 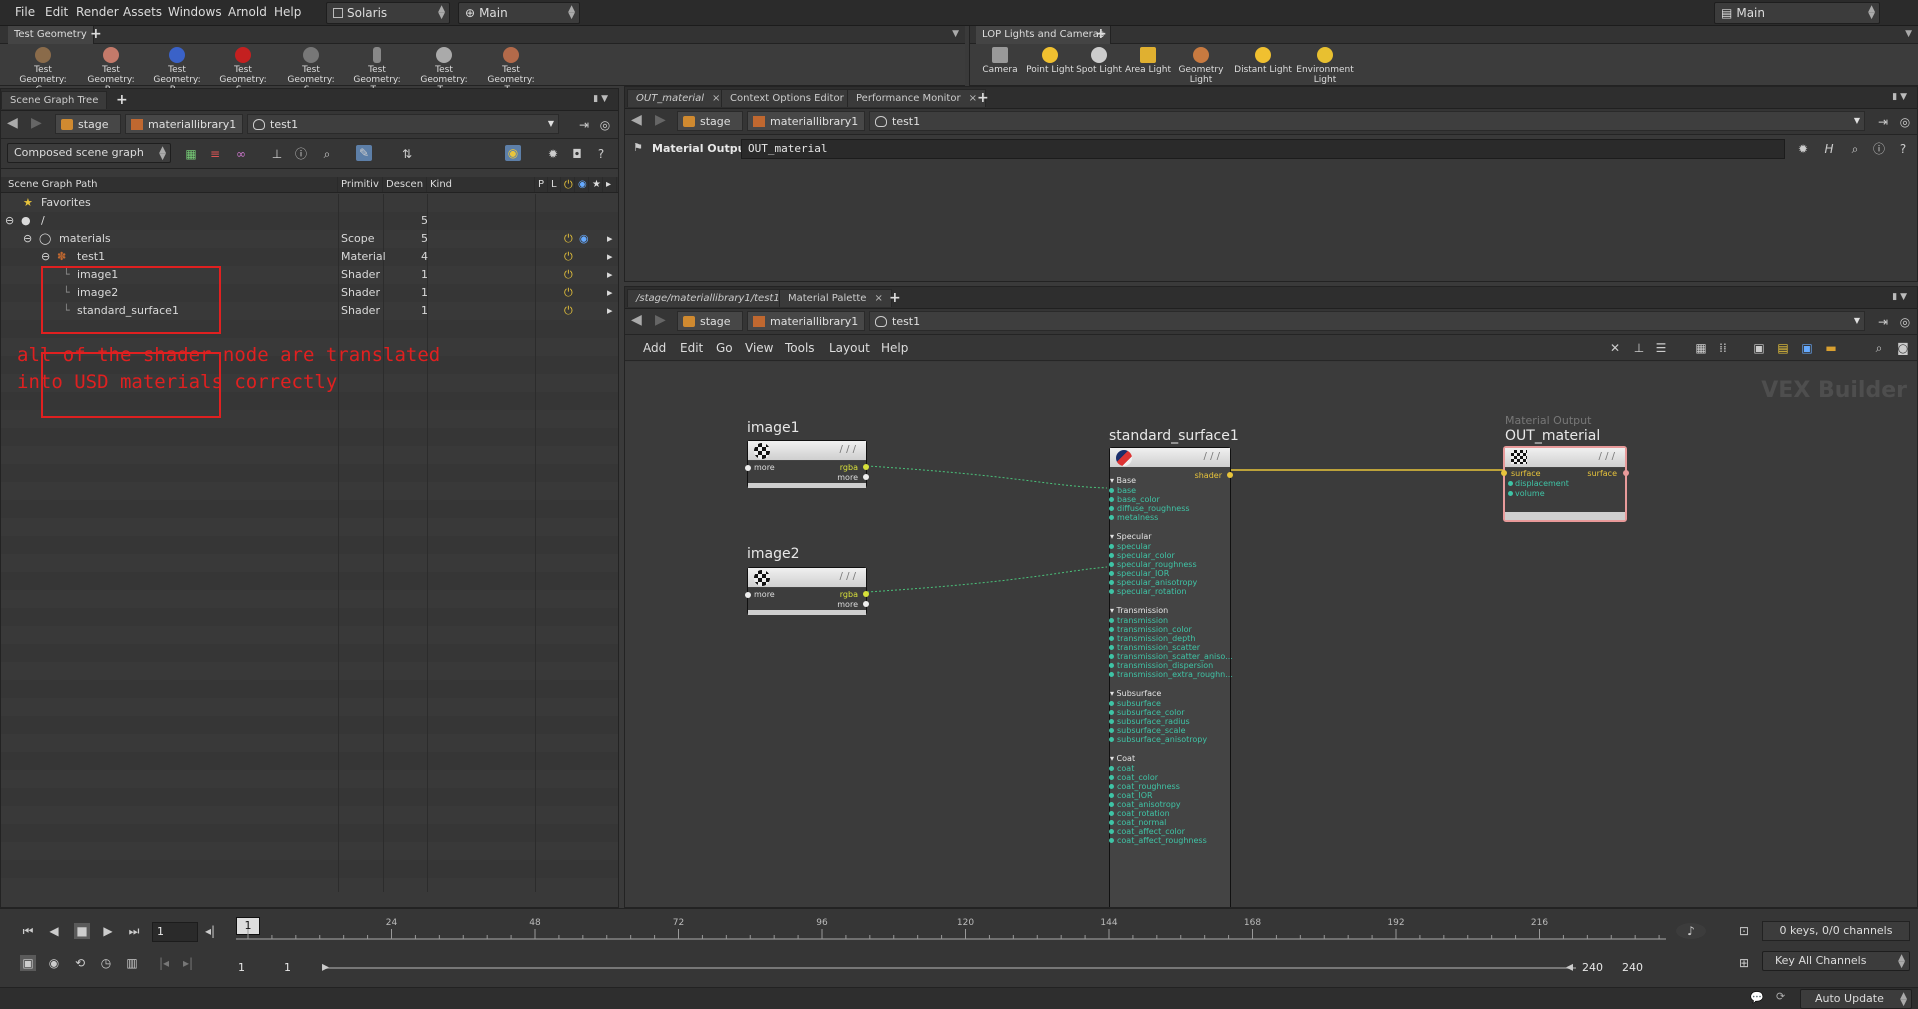 I want to click on col-l: L, so click(x=554, y=184).